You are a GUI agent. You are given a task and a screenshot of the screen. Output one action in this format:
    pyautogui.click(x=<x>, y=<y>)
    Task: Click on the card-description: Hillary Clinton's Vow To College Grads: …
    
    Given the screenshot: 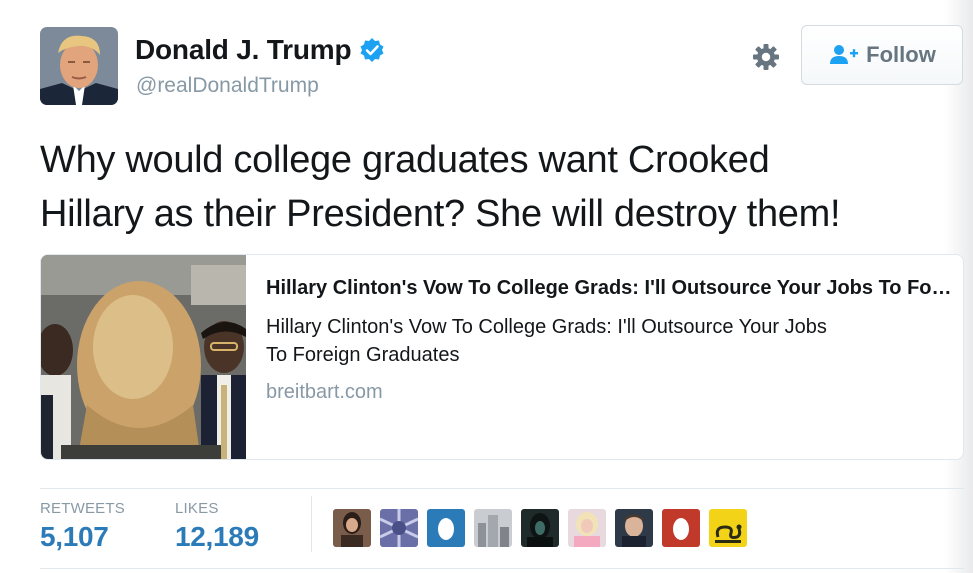 What is the action you would take?
    pyautogui.click(x=606, y=341)
    